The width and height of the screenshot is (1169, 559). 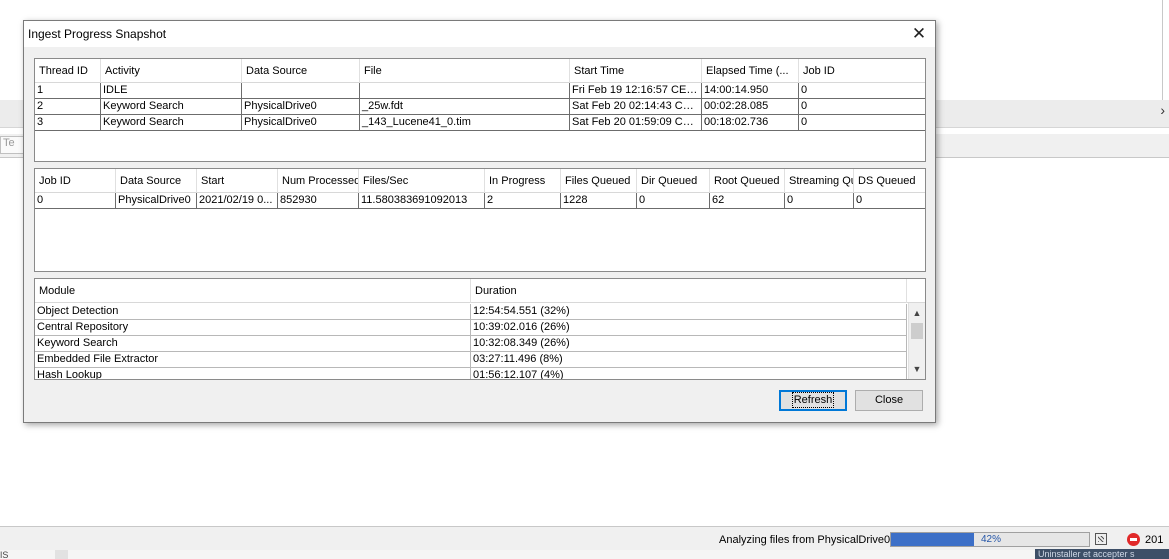 I want to click on scroll-up-icon: ▲, so click(x=917, y=313).